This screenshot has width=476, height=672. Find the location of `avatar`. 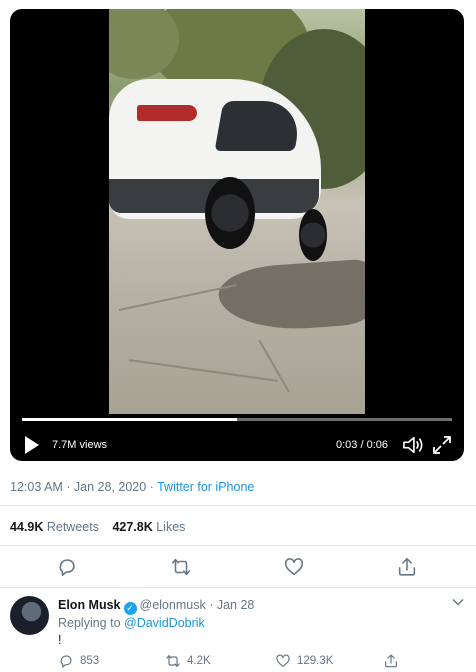

avatar is located at coordinates (29, 615).